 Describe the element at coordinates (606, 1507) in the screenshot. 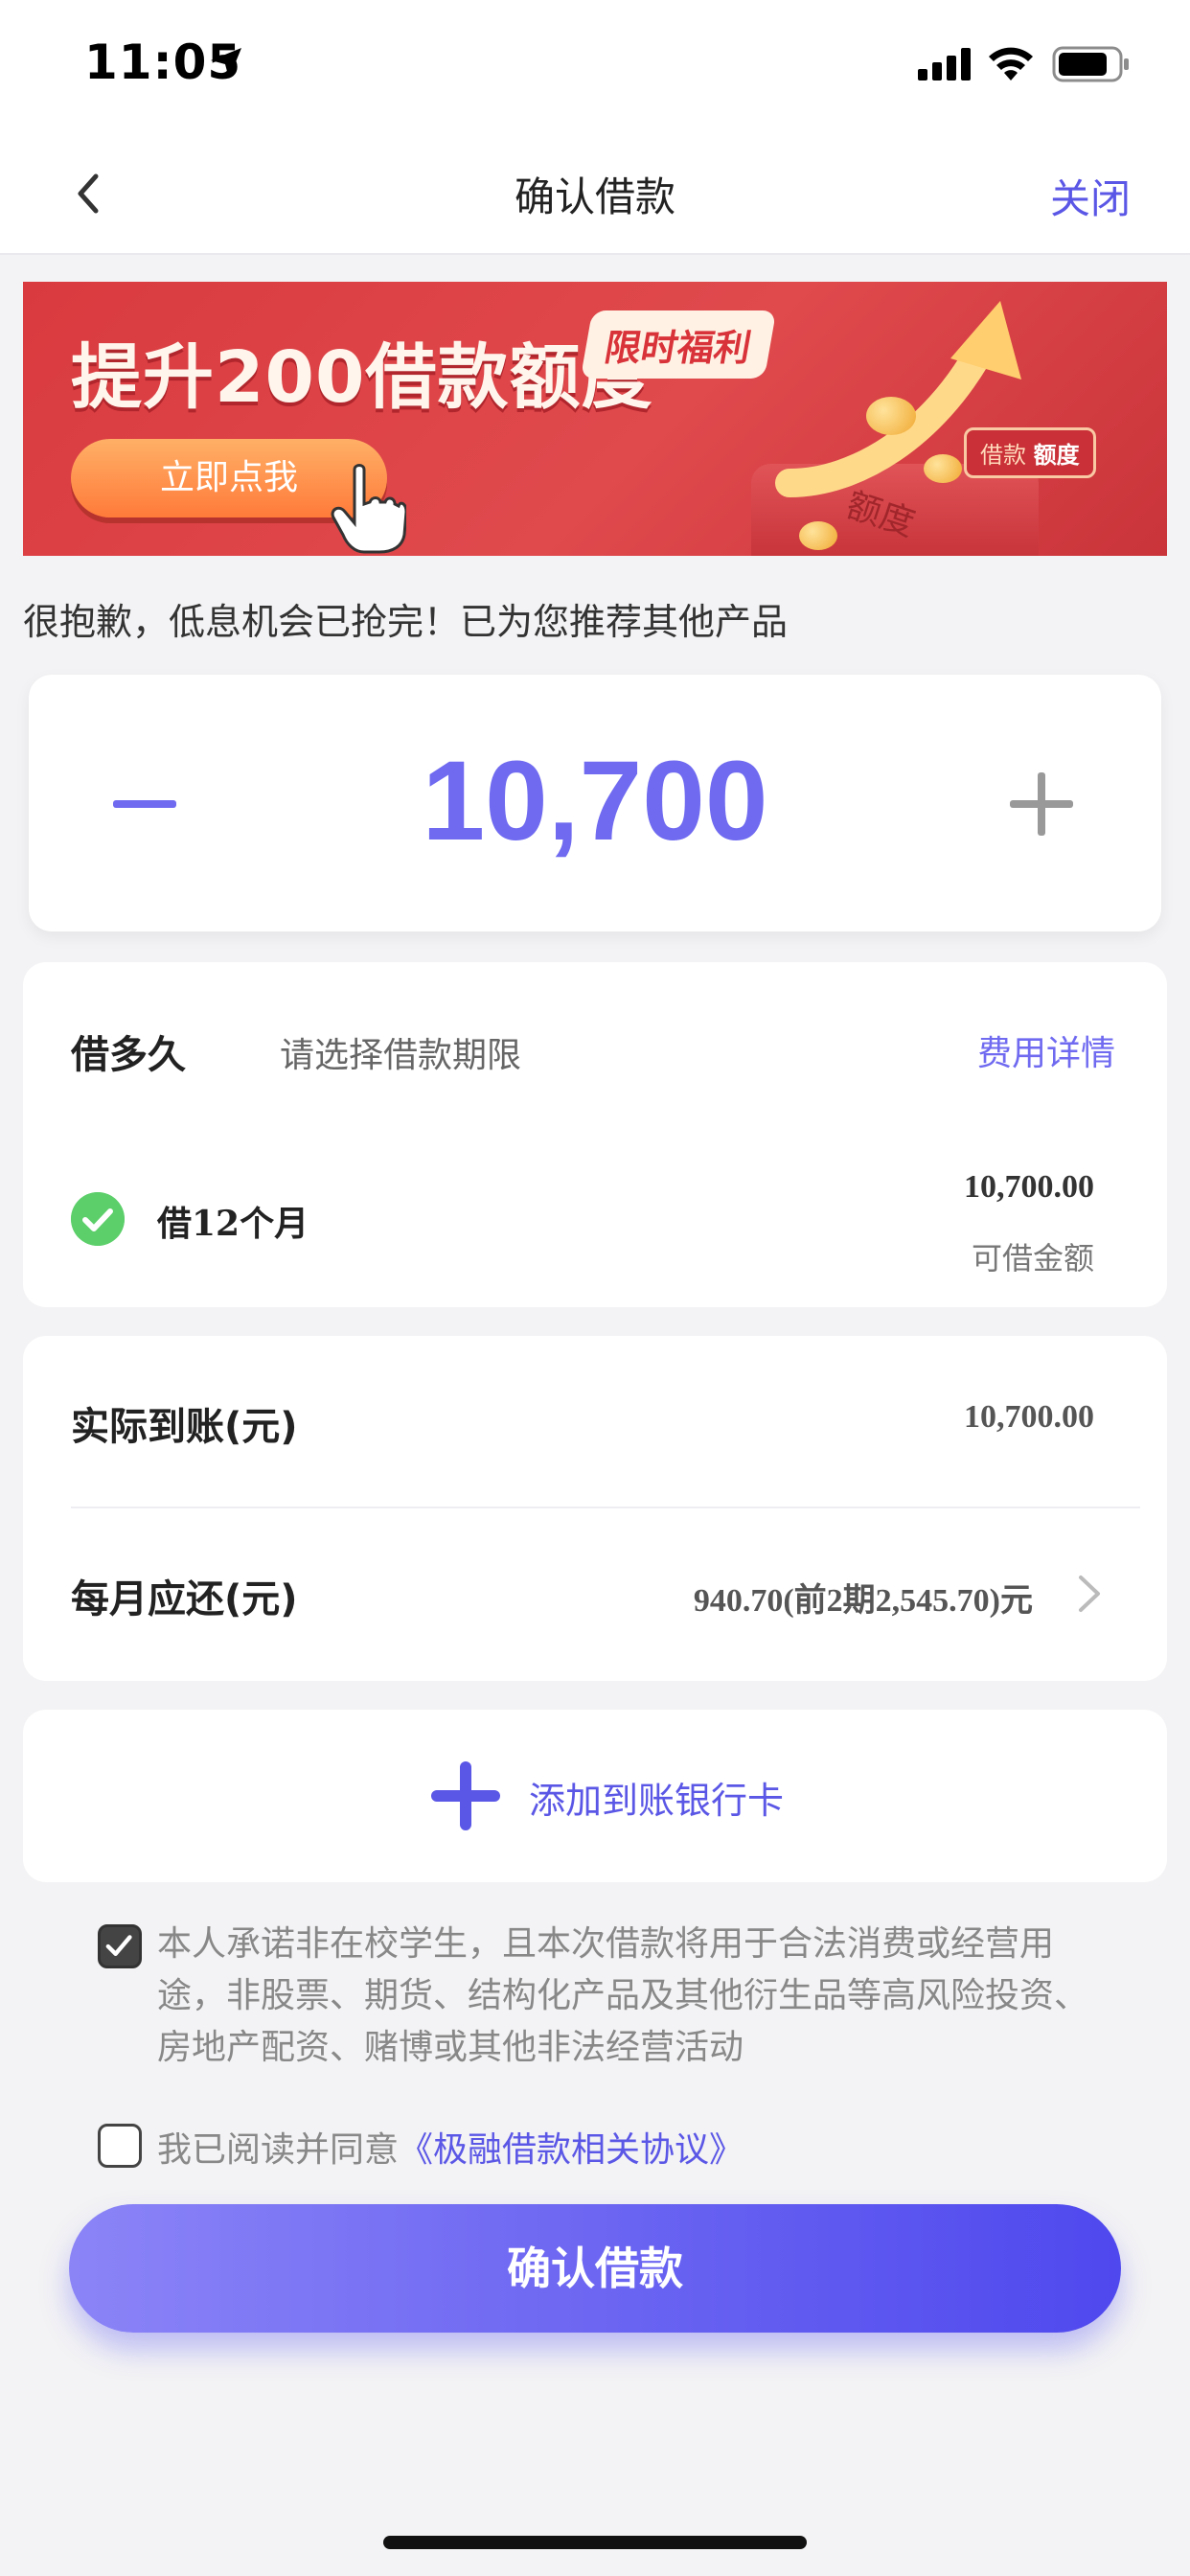

I see `divider` at that location.